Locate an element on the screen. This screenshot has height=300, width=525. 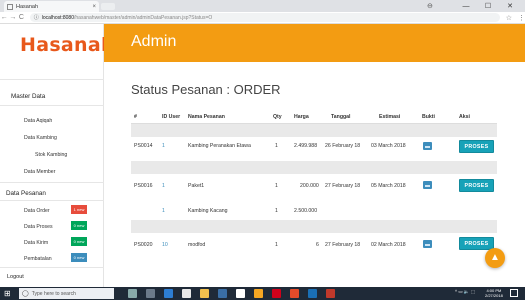
page-favicon-icon is located at coordinates (10, 6).